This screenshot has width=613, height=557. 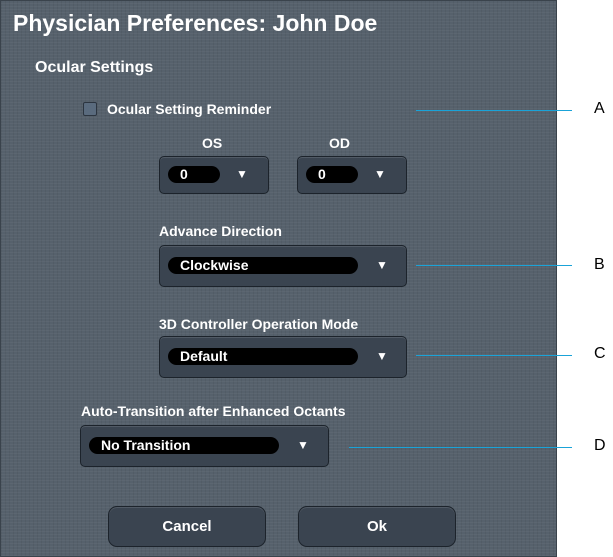 What do you see at coordinates (194, 174) in the screenshot?
I see `os-value: 0` at bounding box center [194, 174].